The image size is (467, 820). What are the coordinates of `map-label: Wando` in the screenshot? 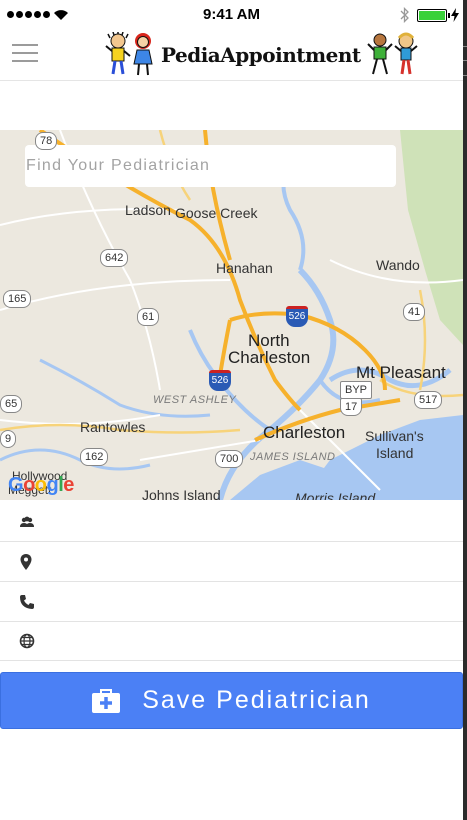 It's located at (398, 265).